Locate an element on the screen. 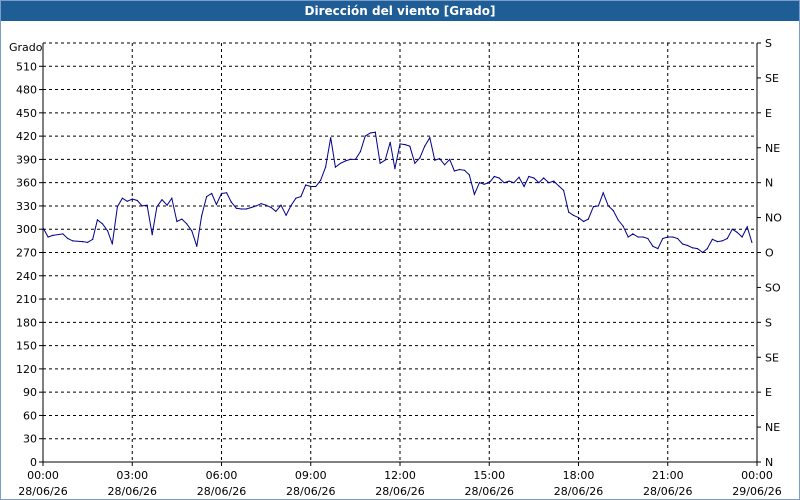 This screenshot has height=500, width=800. x-tick-date-label: 29/06/26 is located at coordinates (756, 491).